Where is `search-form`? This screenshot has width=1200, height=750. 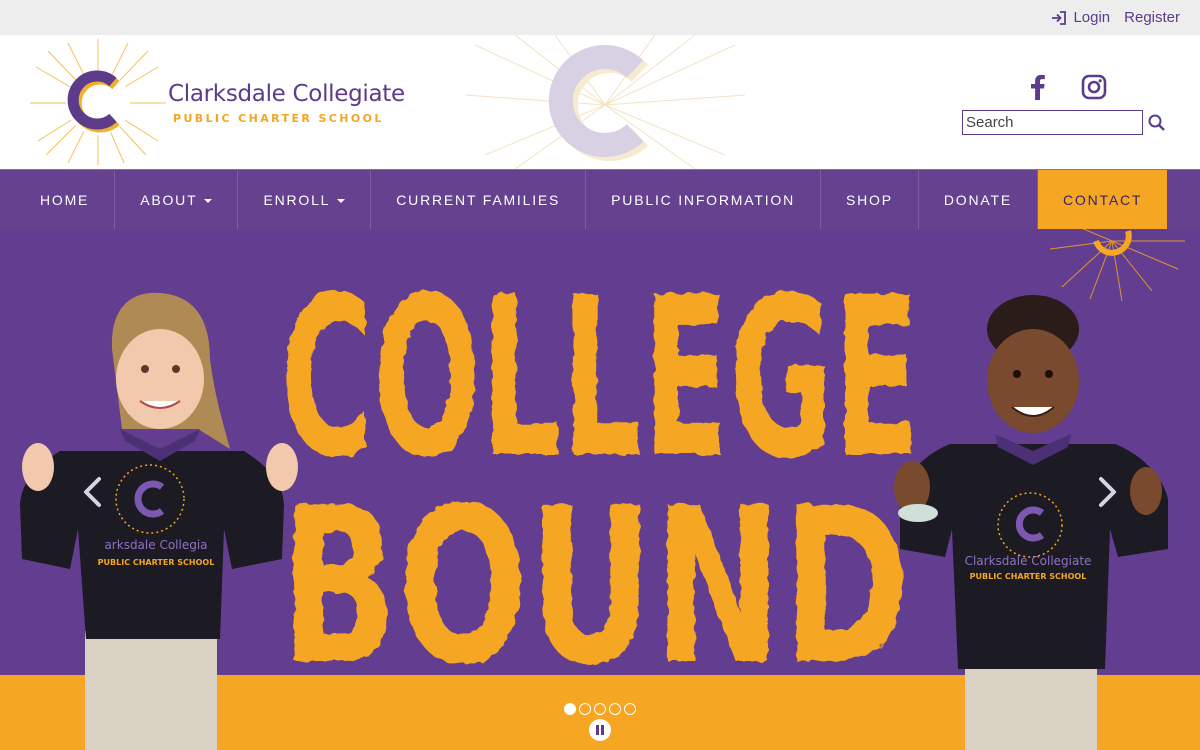
search-form is located at coordinates (1064, 122).